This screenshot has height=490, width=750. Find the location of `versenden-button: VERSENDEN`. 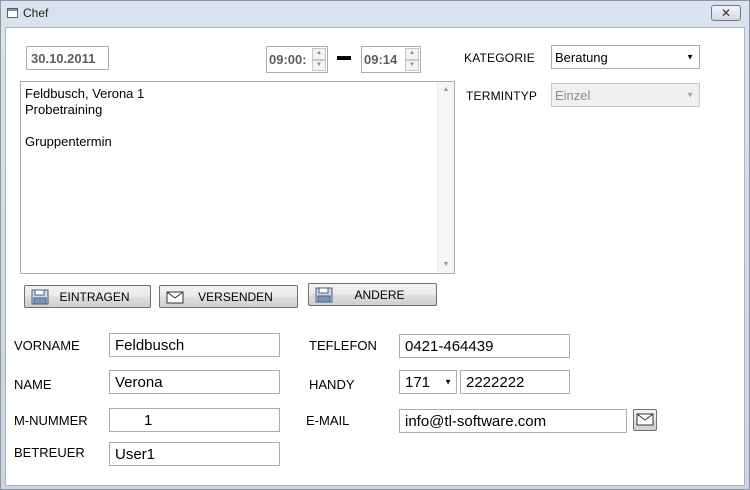

versenden-button: VERSENDEN is located at coordinates (228, 296).